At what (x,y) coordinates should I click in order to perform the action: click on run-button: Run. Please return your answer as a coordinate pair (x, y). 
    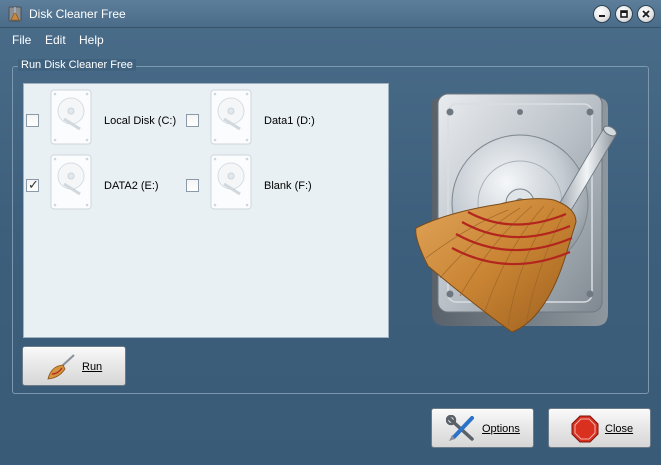
    Looking at the image, I should click on (74, 366).